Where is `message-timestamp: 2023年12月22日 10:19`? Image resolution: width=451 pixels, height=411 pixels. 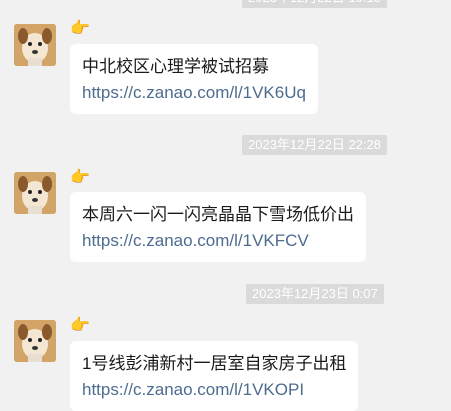 message-timestamp: 2023年12月22日 10:19 is located at coordinates (314, 4).